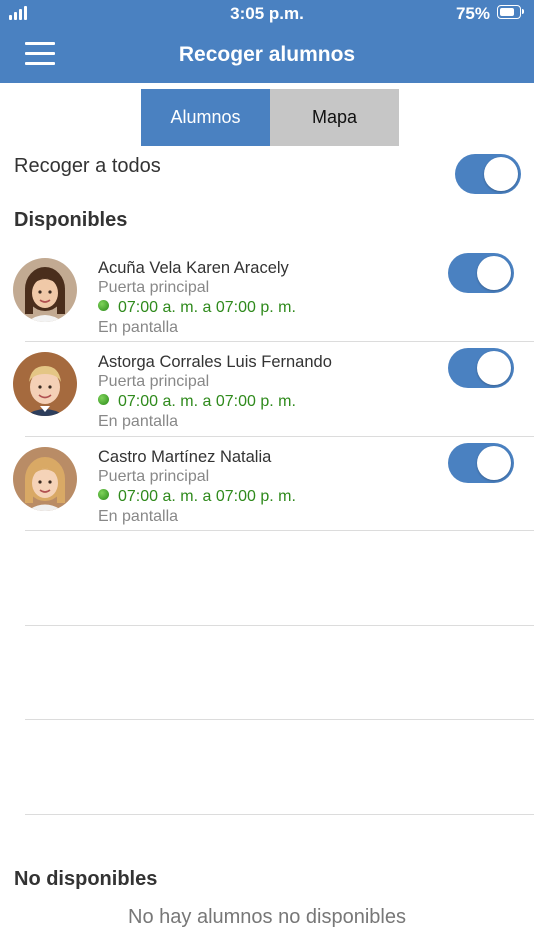 This screenshot has width=534, height=950. Describe the element at coordinates (334, 117) in the screenshot. I see `tab-mapa: Mapa` at that location.